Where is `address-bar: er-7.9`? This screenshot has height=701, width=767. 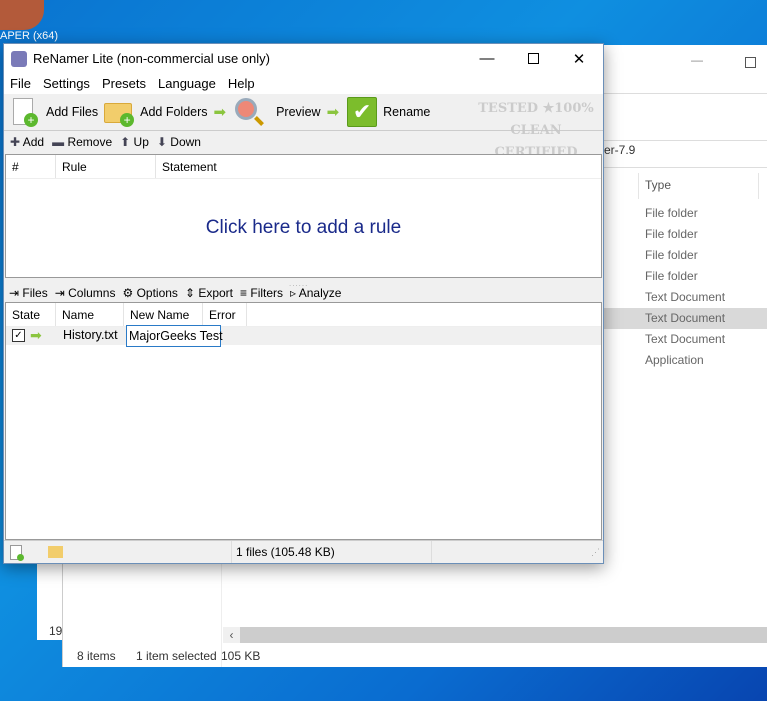 address-bar: er-7.9 is located at coordinates (619, 150).